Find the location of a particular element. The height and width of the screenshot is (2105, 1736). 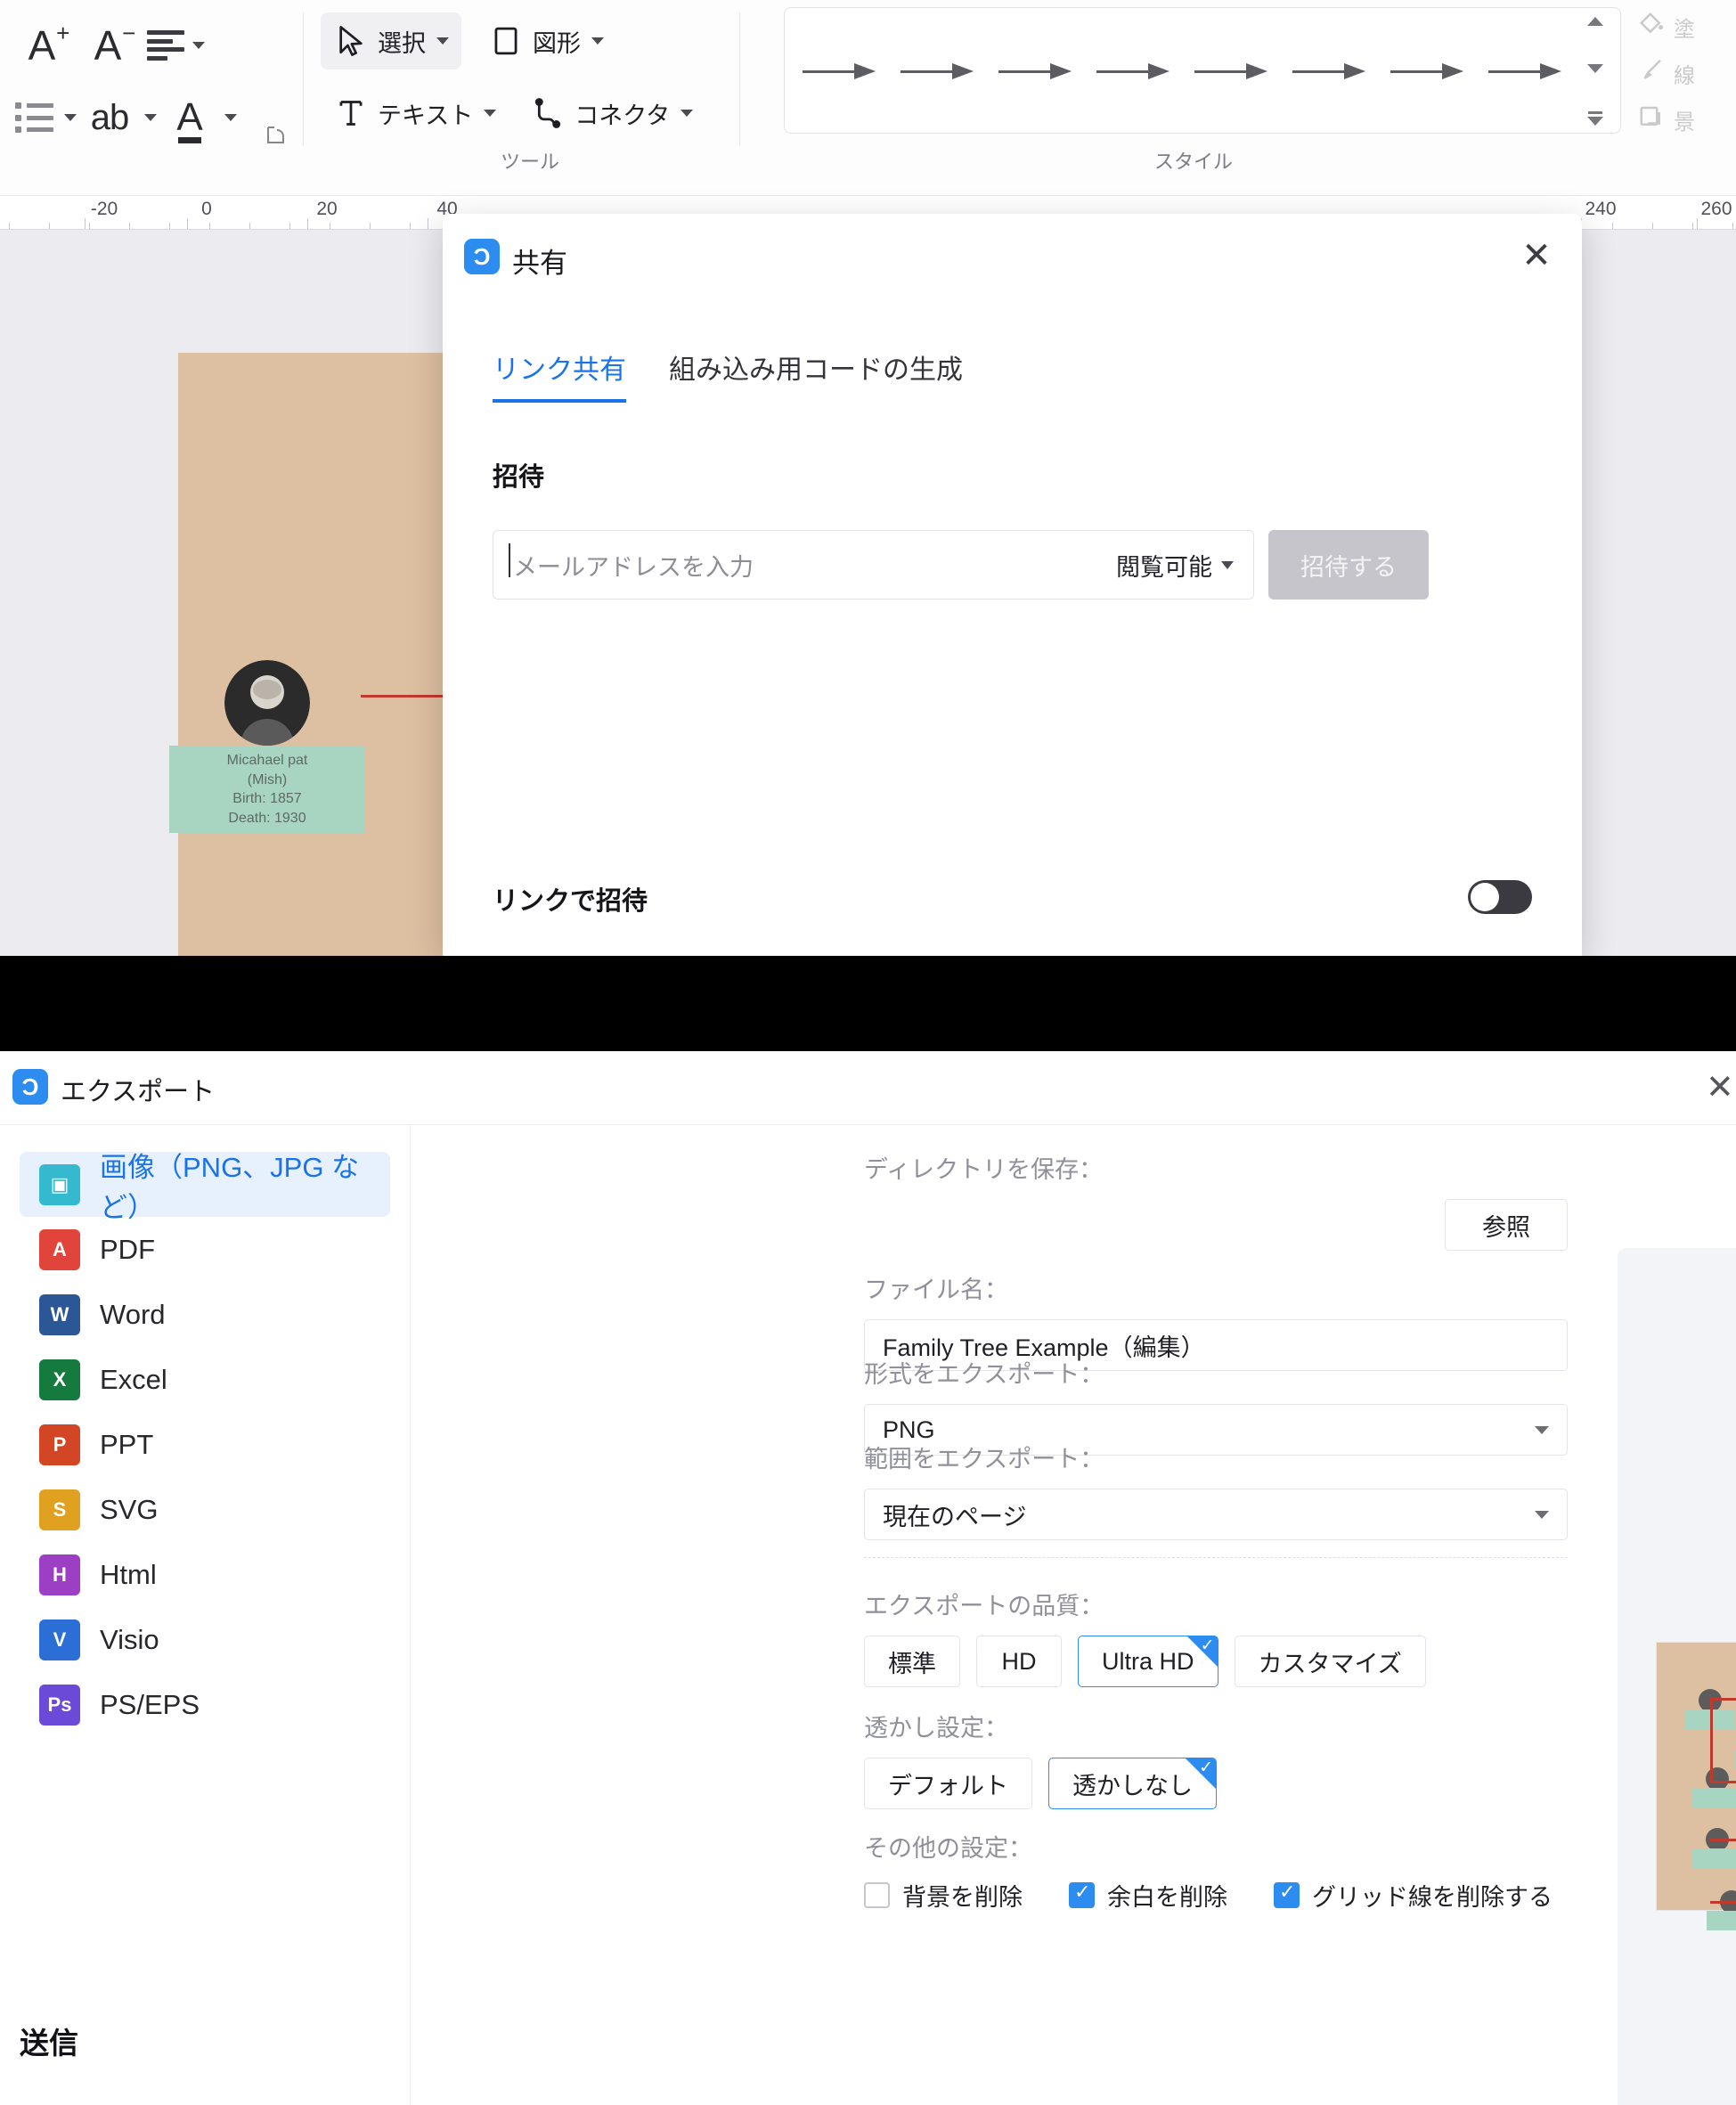

scroll-more-arrow-icon is located at coordinates (1595, 119).